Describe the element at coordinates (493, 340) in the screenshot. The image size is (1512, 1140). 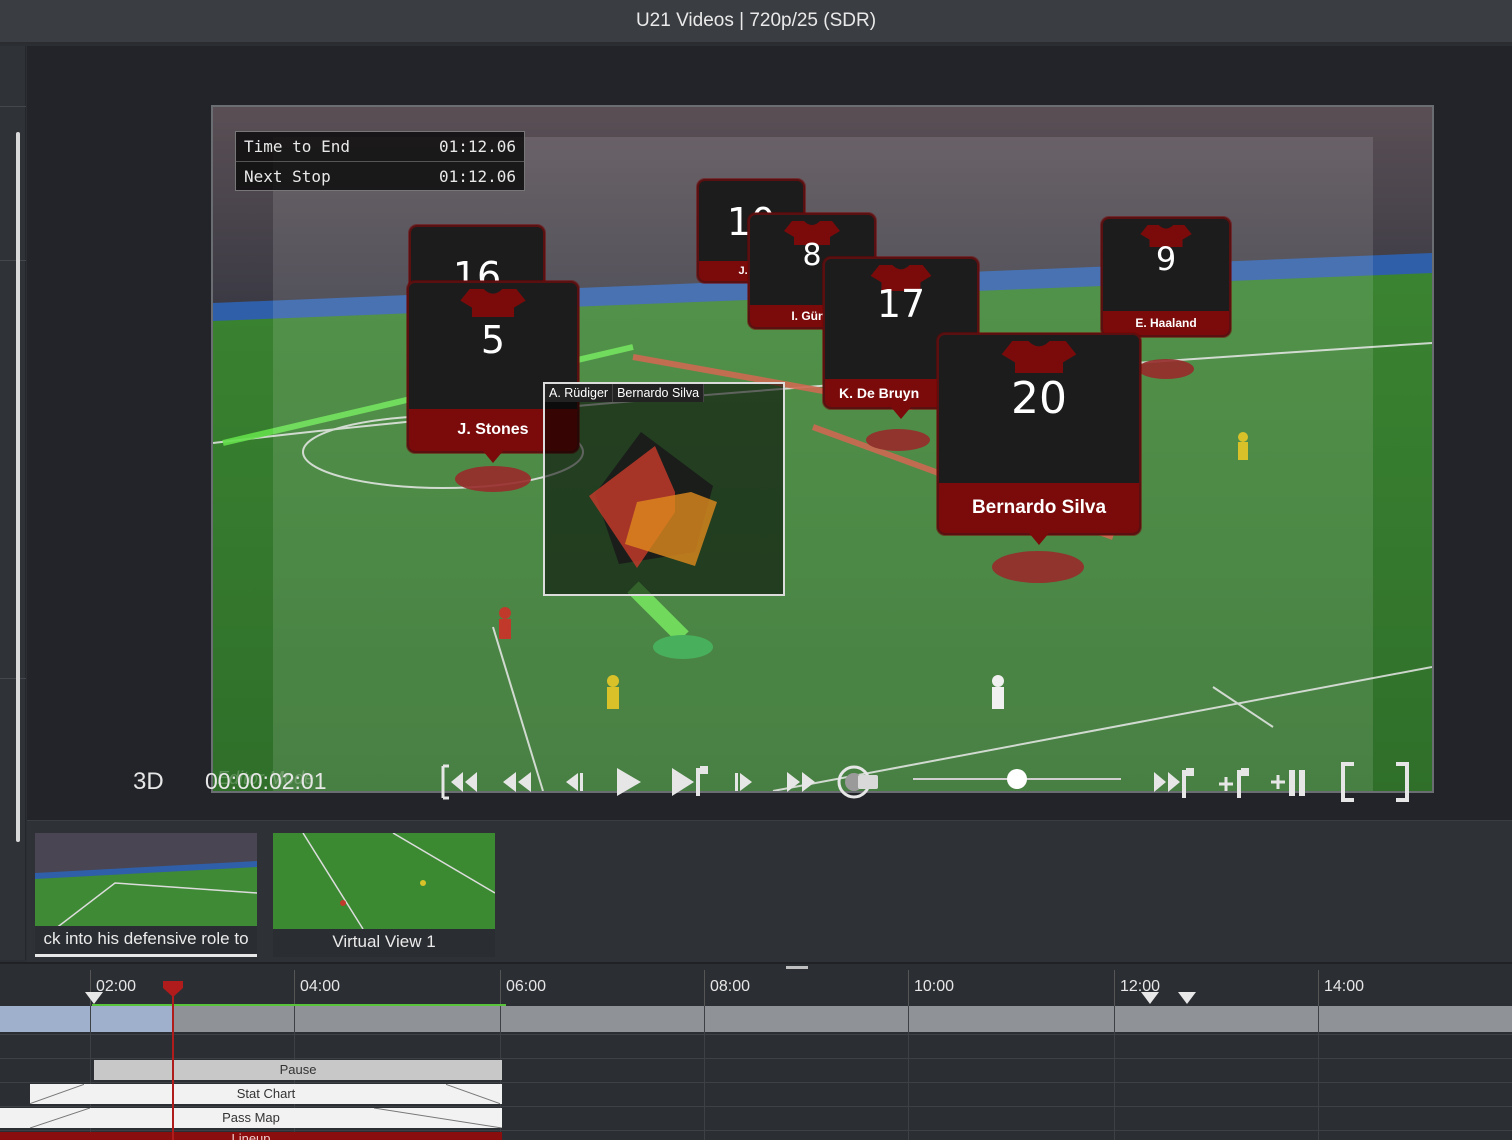
I see `player-number: 5` at that location.